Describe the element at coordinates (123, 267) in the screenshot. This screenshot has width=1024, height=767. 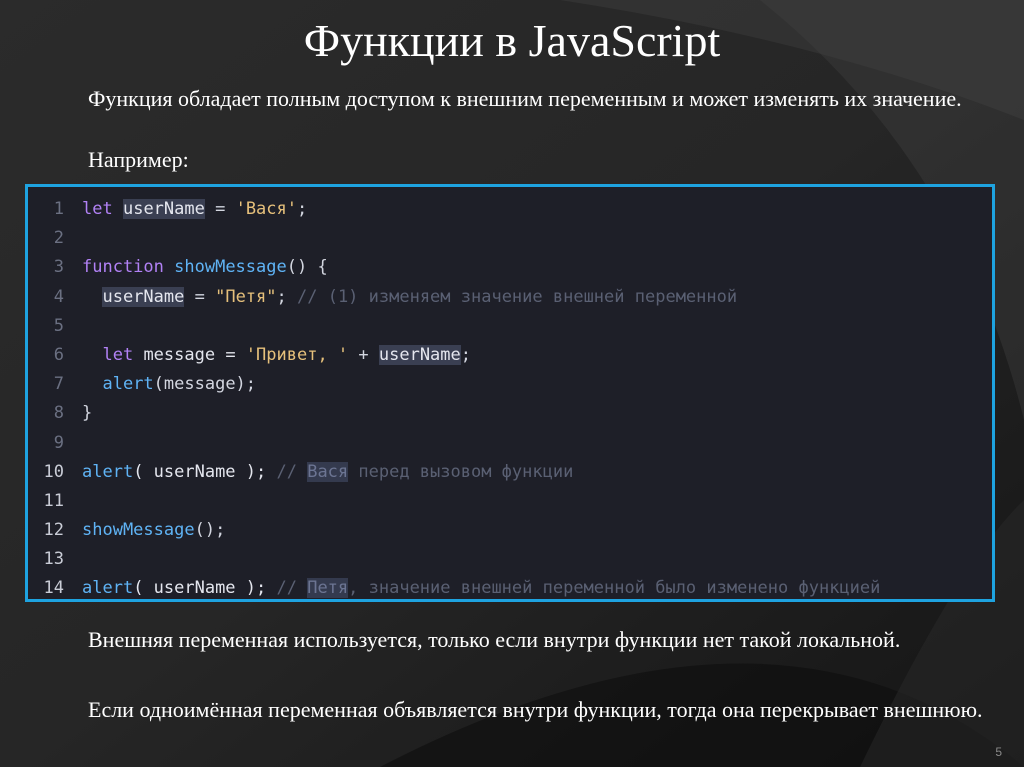
I see `keyword: function` at that location.